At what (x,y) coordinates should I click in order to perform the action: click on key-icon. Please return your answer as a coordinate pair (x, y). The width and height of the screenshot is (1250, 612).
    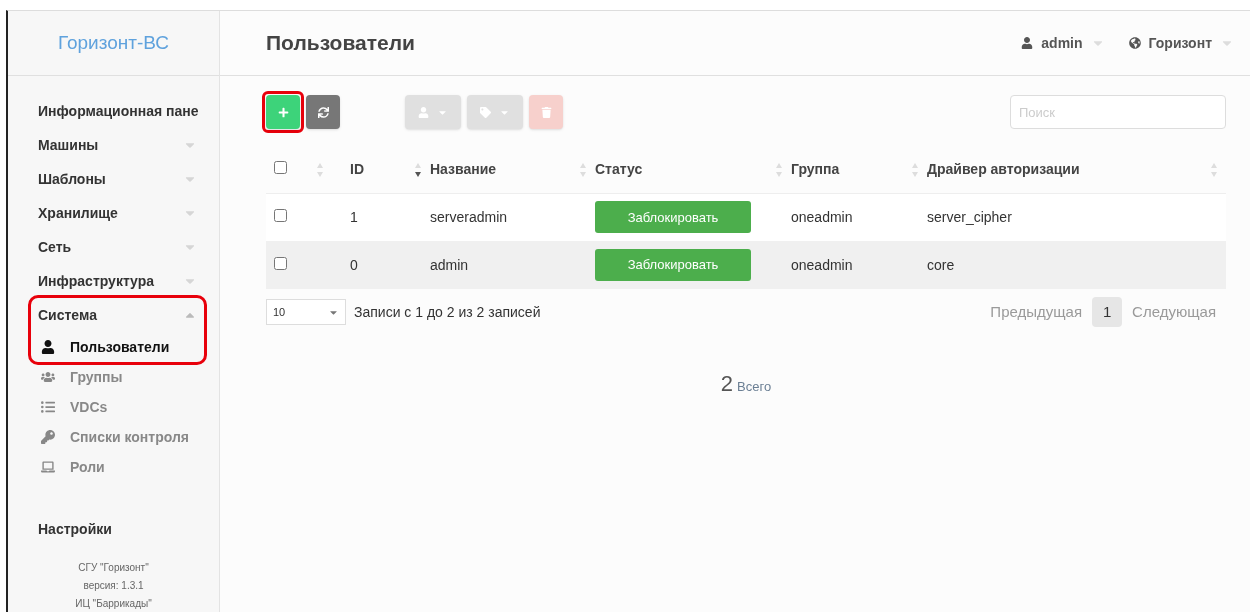
    Looking at the image, I should click on (48, 437).